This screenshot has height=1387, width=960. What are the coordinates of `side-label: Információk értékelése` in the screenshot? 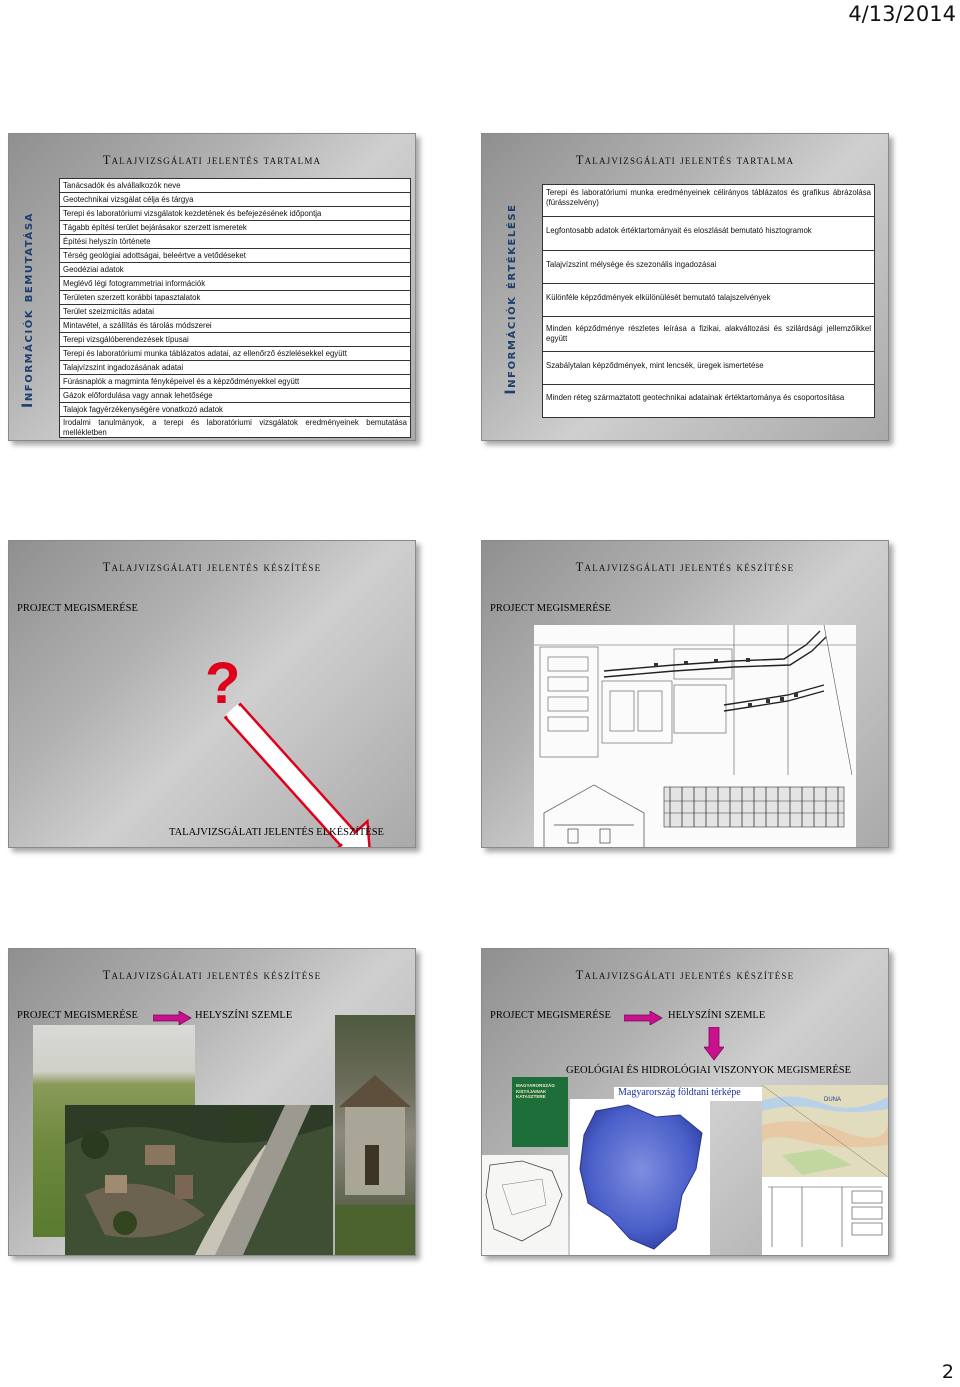 It's located at (511, 299).